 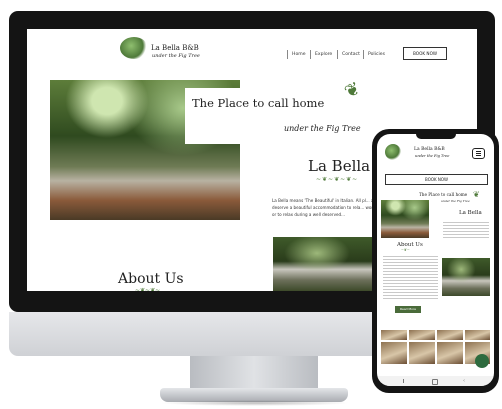 I want to click on nav-home: Home, so click(x=299, y=54).